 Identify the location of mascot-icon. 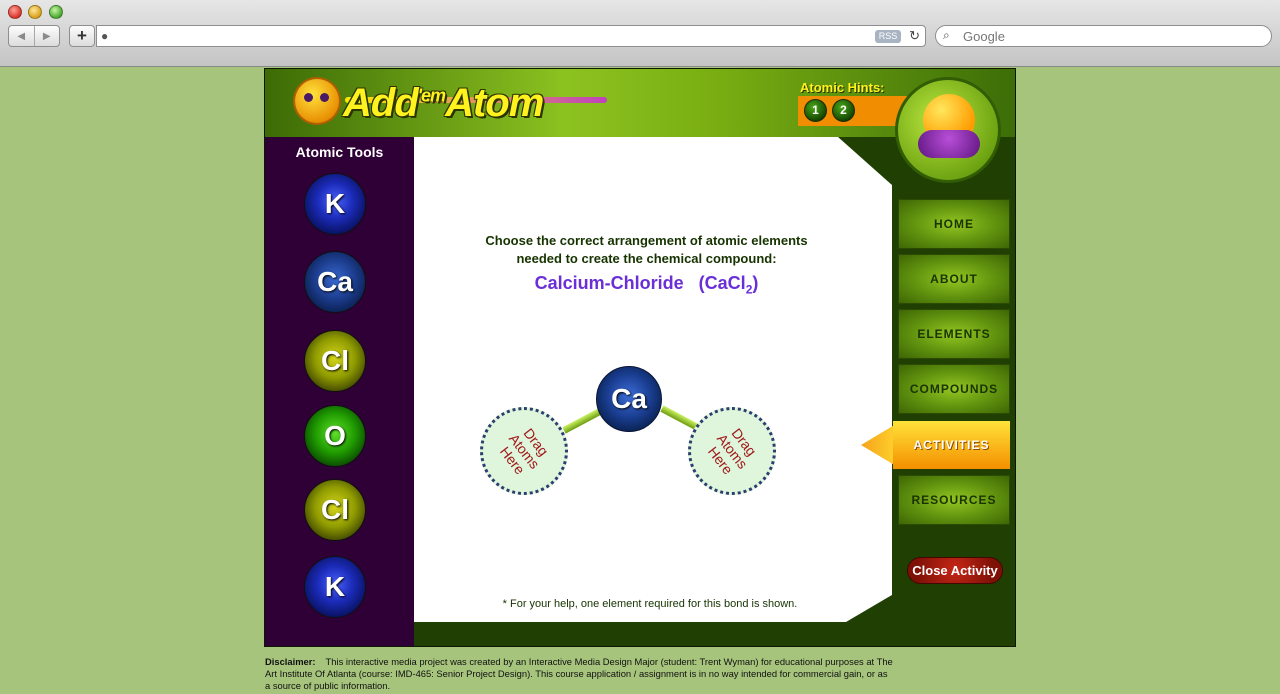
(948, 130).